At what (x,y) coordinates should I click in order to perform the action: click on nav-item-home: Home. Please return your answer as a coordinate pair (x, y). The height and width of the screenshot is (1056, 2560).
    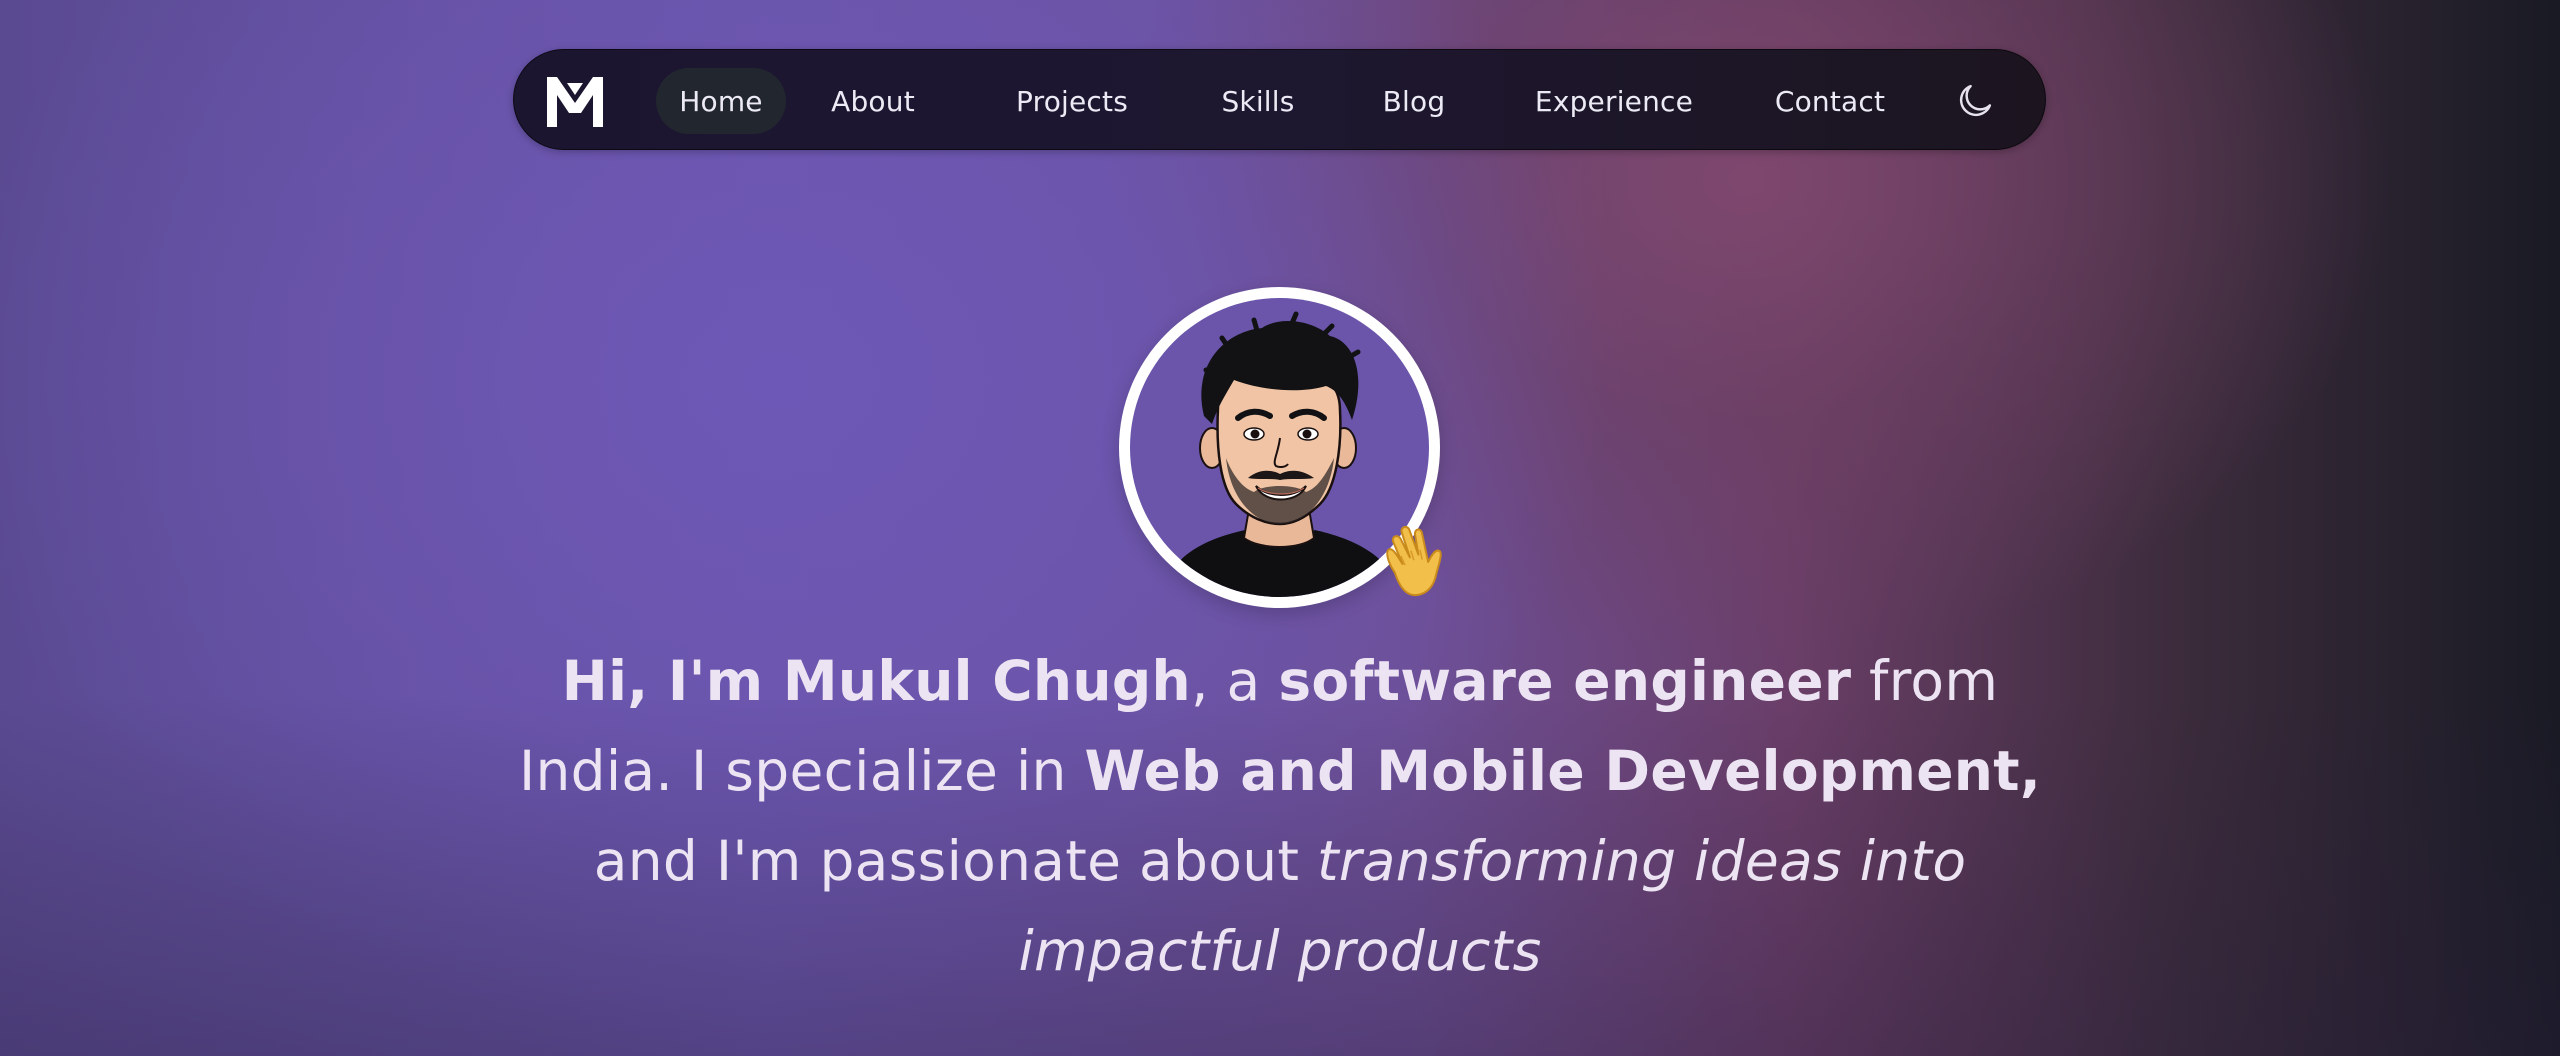
    Looking at the image, I should click on (721, 101).